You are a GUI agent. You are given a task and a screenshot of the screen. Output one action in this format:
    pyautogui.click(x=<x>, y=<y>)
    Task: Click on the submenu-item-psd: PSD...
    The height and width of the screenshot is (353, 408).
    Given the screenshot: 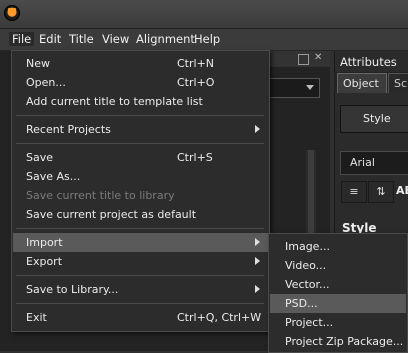 What is the action you would take?
    pyautogui.click(x=338, y=303)
    